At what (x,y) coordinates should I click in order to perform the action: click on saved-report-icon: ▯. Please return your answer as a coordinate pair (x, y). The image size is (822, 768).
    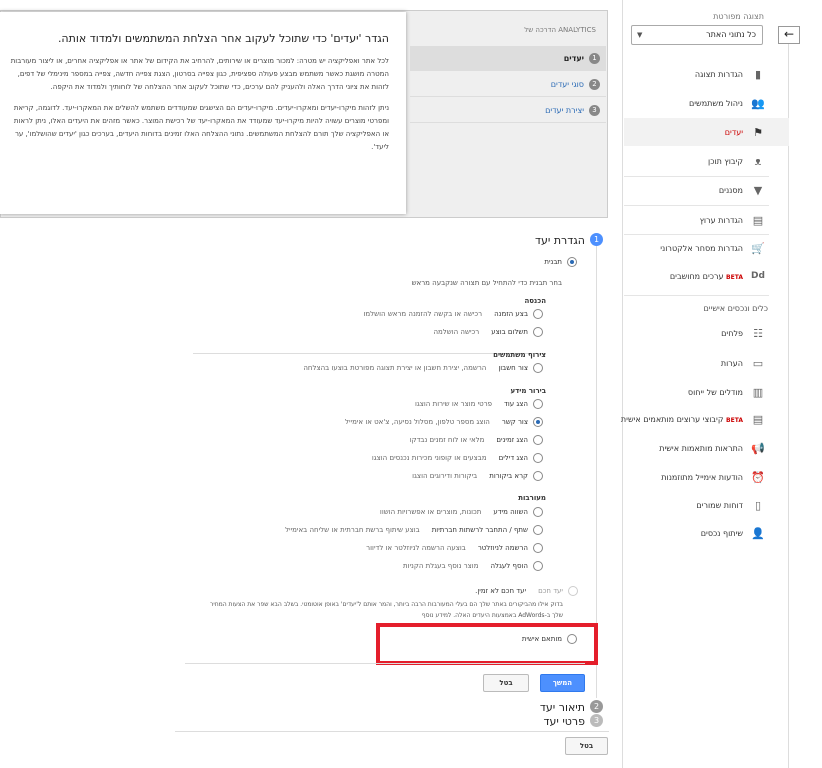
    Looking at the image, I should click on (758, 505).